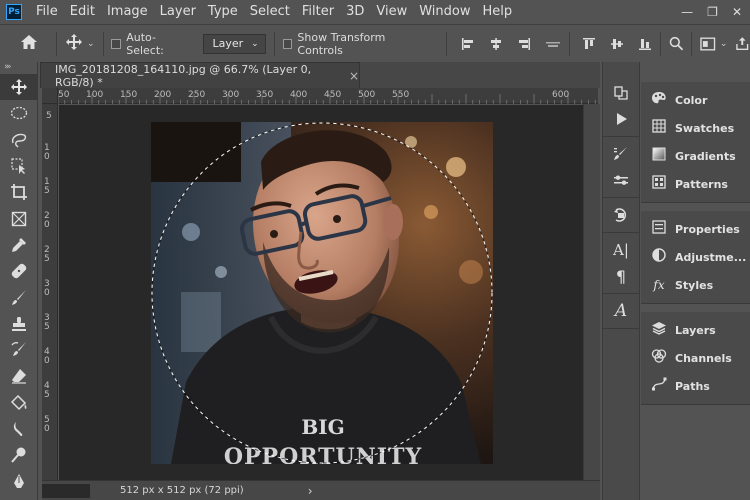  Describe the element at coordinates (19, 87) in the screenshot. I see `move-tool-icon` at that location.